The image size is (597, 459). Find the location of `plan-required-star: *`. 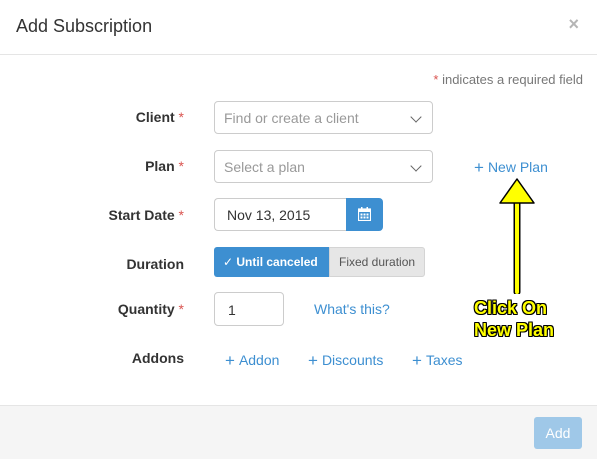

plan-required-star: * is located at coordinates (181, 166).